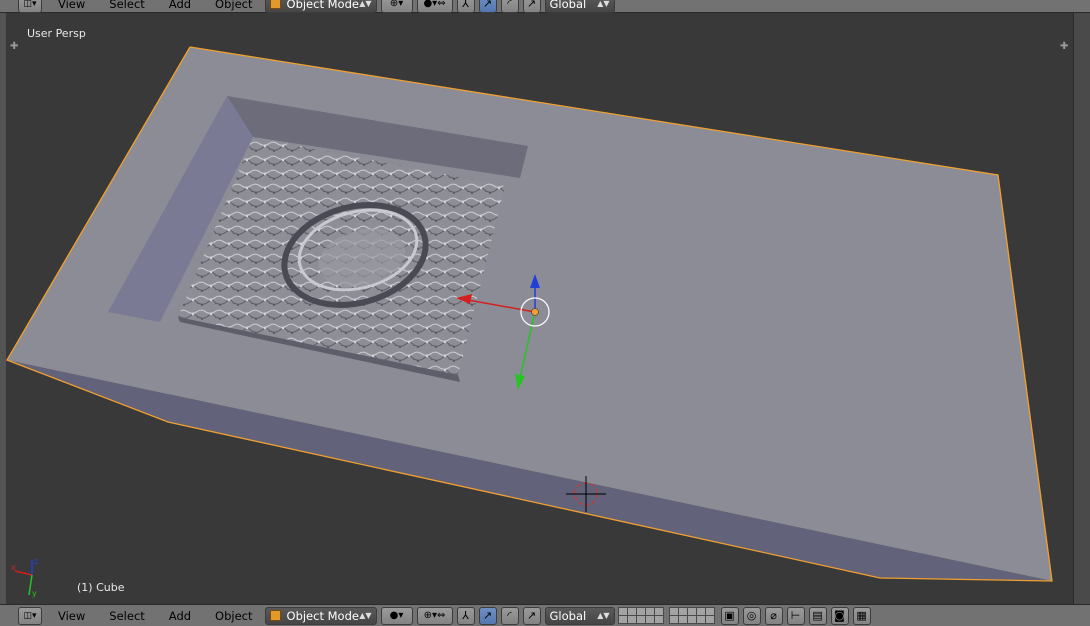 The height and width of the screenshot is (626, 1090). I want to click on layer-lock-icon: ▣, so click(729, 615).